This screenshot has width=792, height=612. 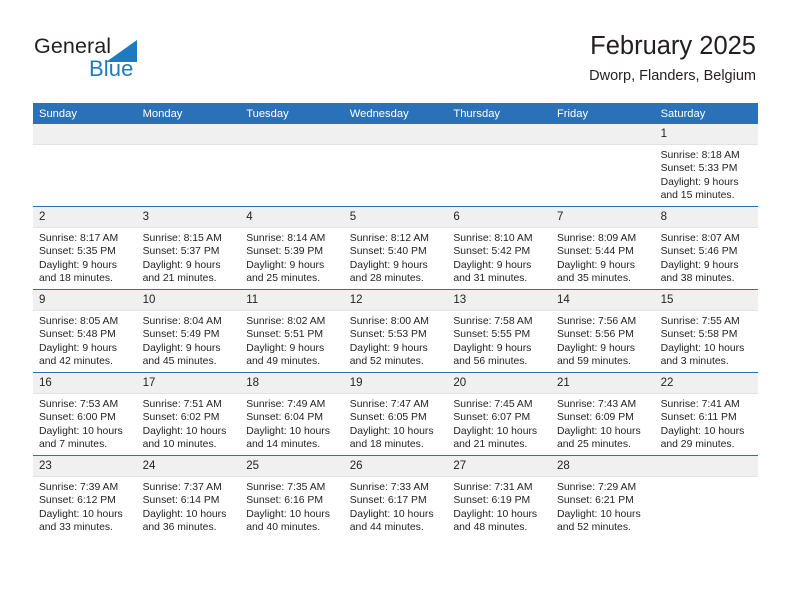 I want to click on day-number: 27, so click(x=499, y=466).